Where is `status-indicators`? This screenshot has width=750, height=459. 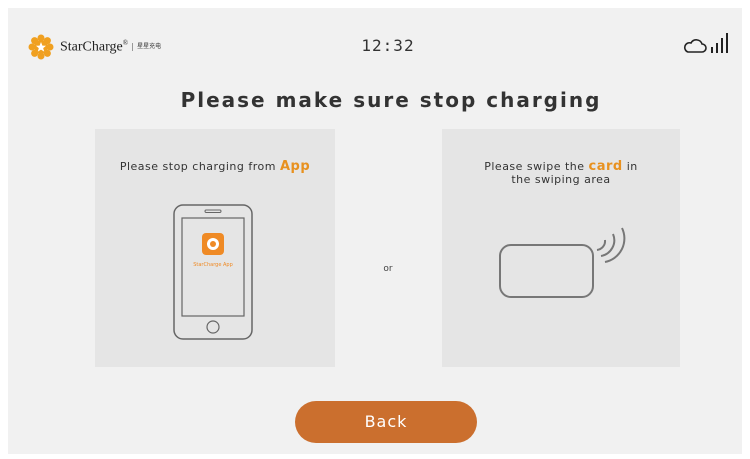
status-indicators is located at coordinates (706, 43).